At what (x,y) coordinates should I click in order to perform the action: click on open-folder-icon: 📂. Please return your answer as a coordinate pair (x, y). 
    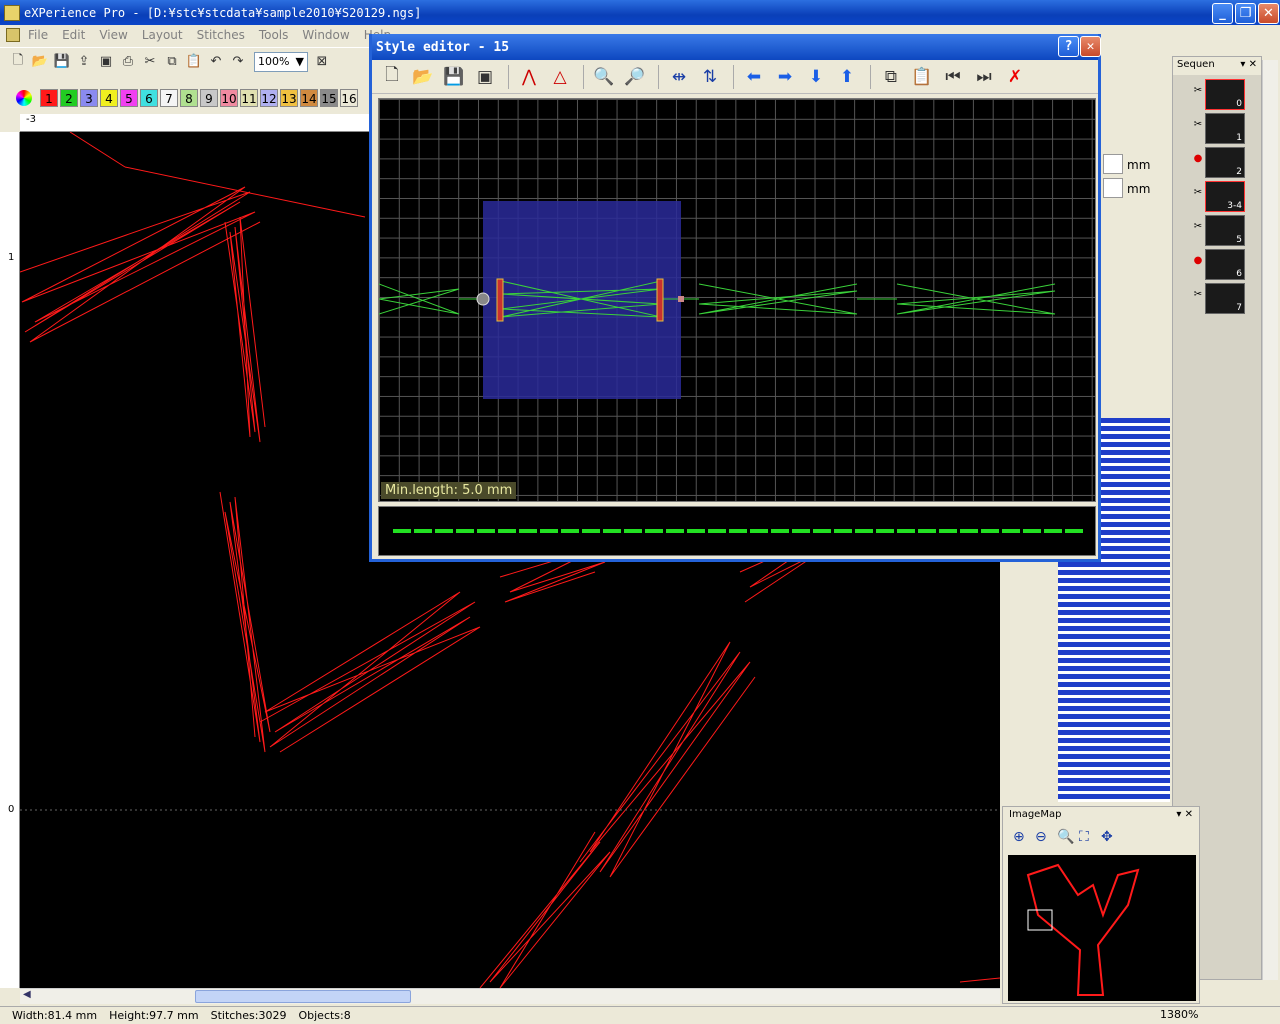
    Looking at the image, I should click on (40, 62).